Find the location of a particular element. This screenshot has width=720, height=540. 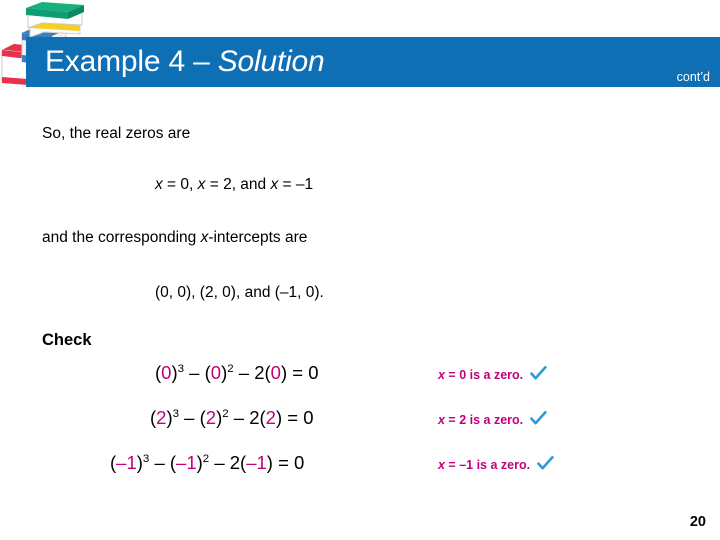

substituted-value-1b: 0 is located at coordinates (216, 372).